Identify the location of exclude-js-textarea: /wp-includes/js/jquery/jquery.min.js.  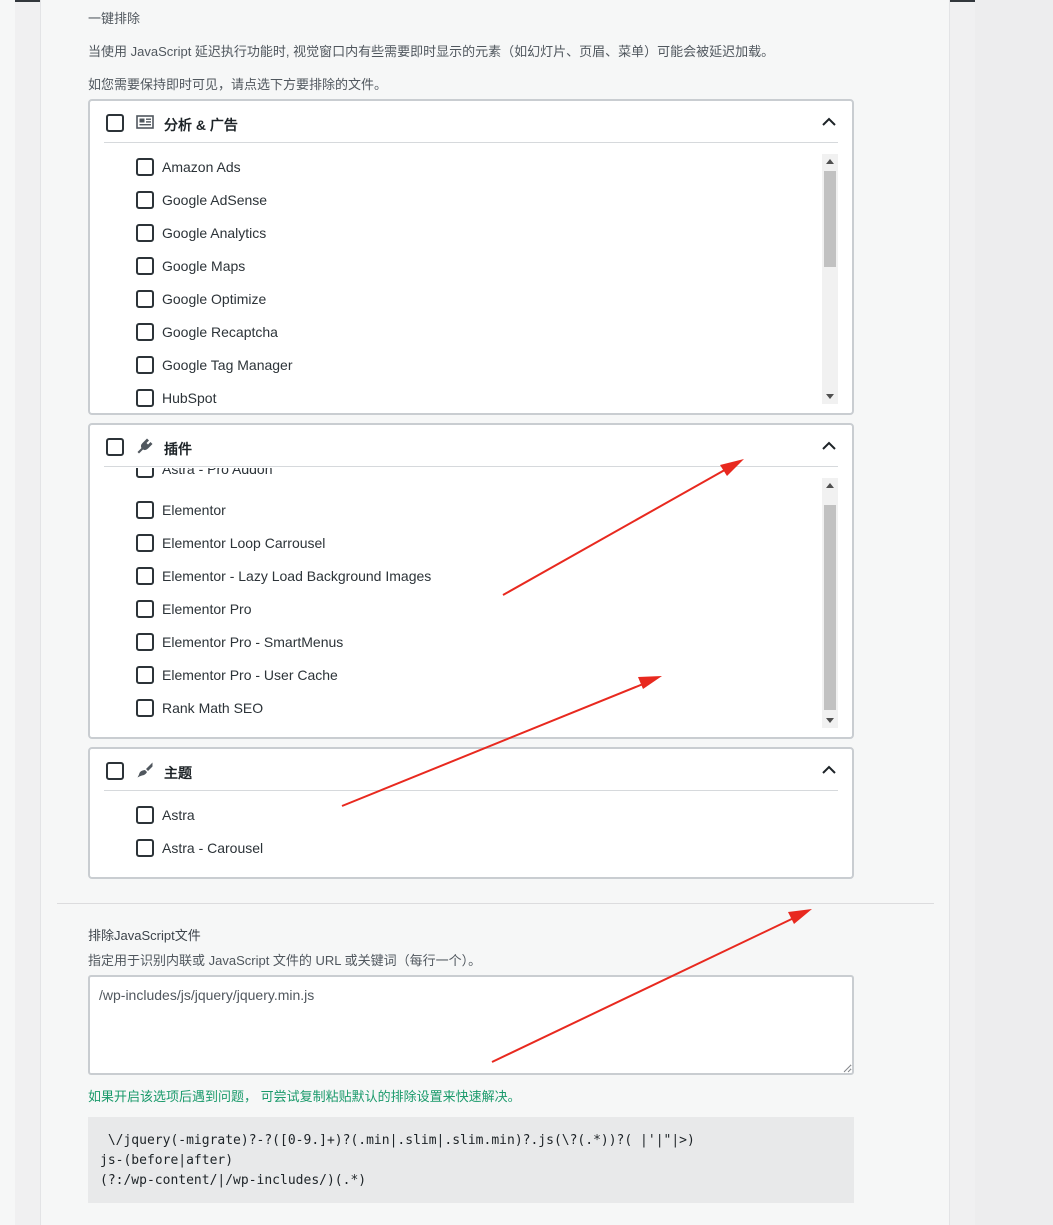
(471, 1025).